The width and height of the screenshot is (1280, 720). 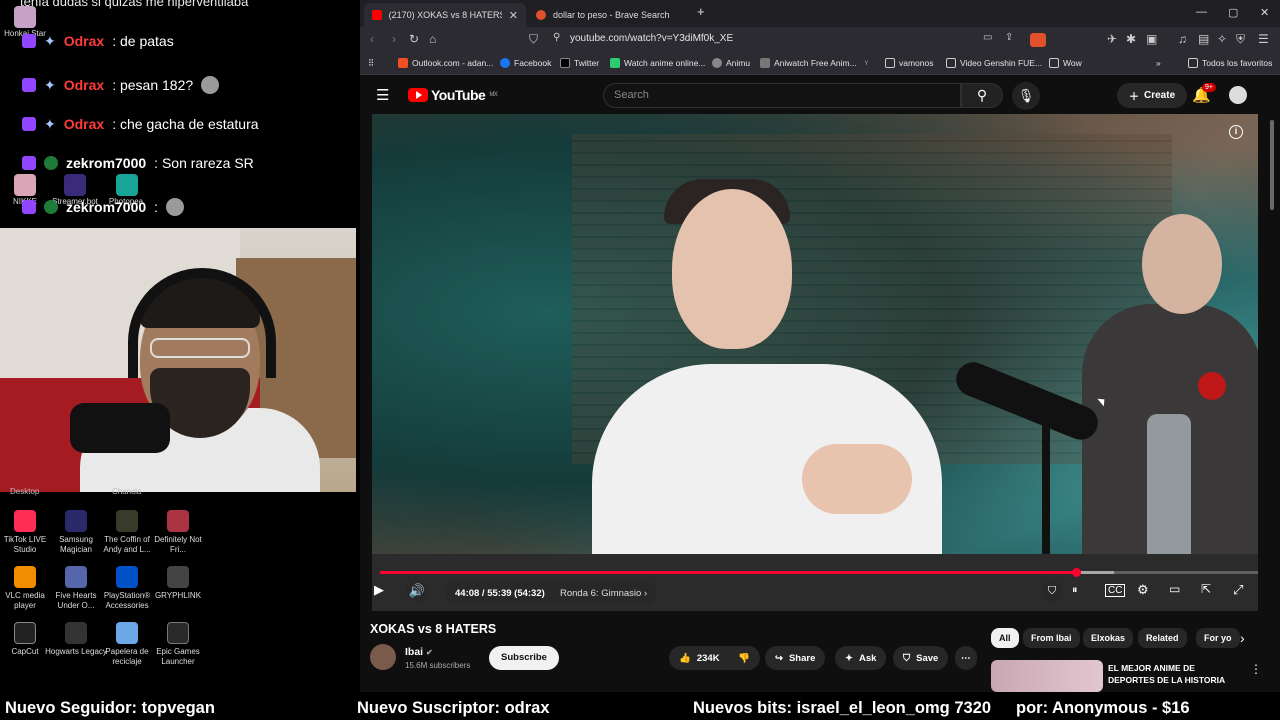 I want to click on leo-ai-icon: ✧, so click(x=1222, y=39).